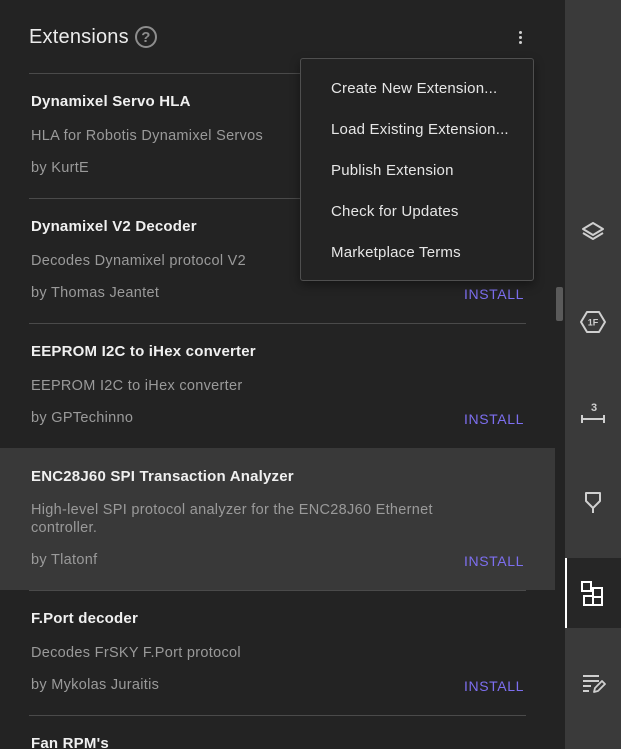 The image size is (621, 749). What do you see at coordinates (79, 36) in the screenshot?
I see `panel-title: Extensions` at bounding box center [79, 36].